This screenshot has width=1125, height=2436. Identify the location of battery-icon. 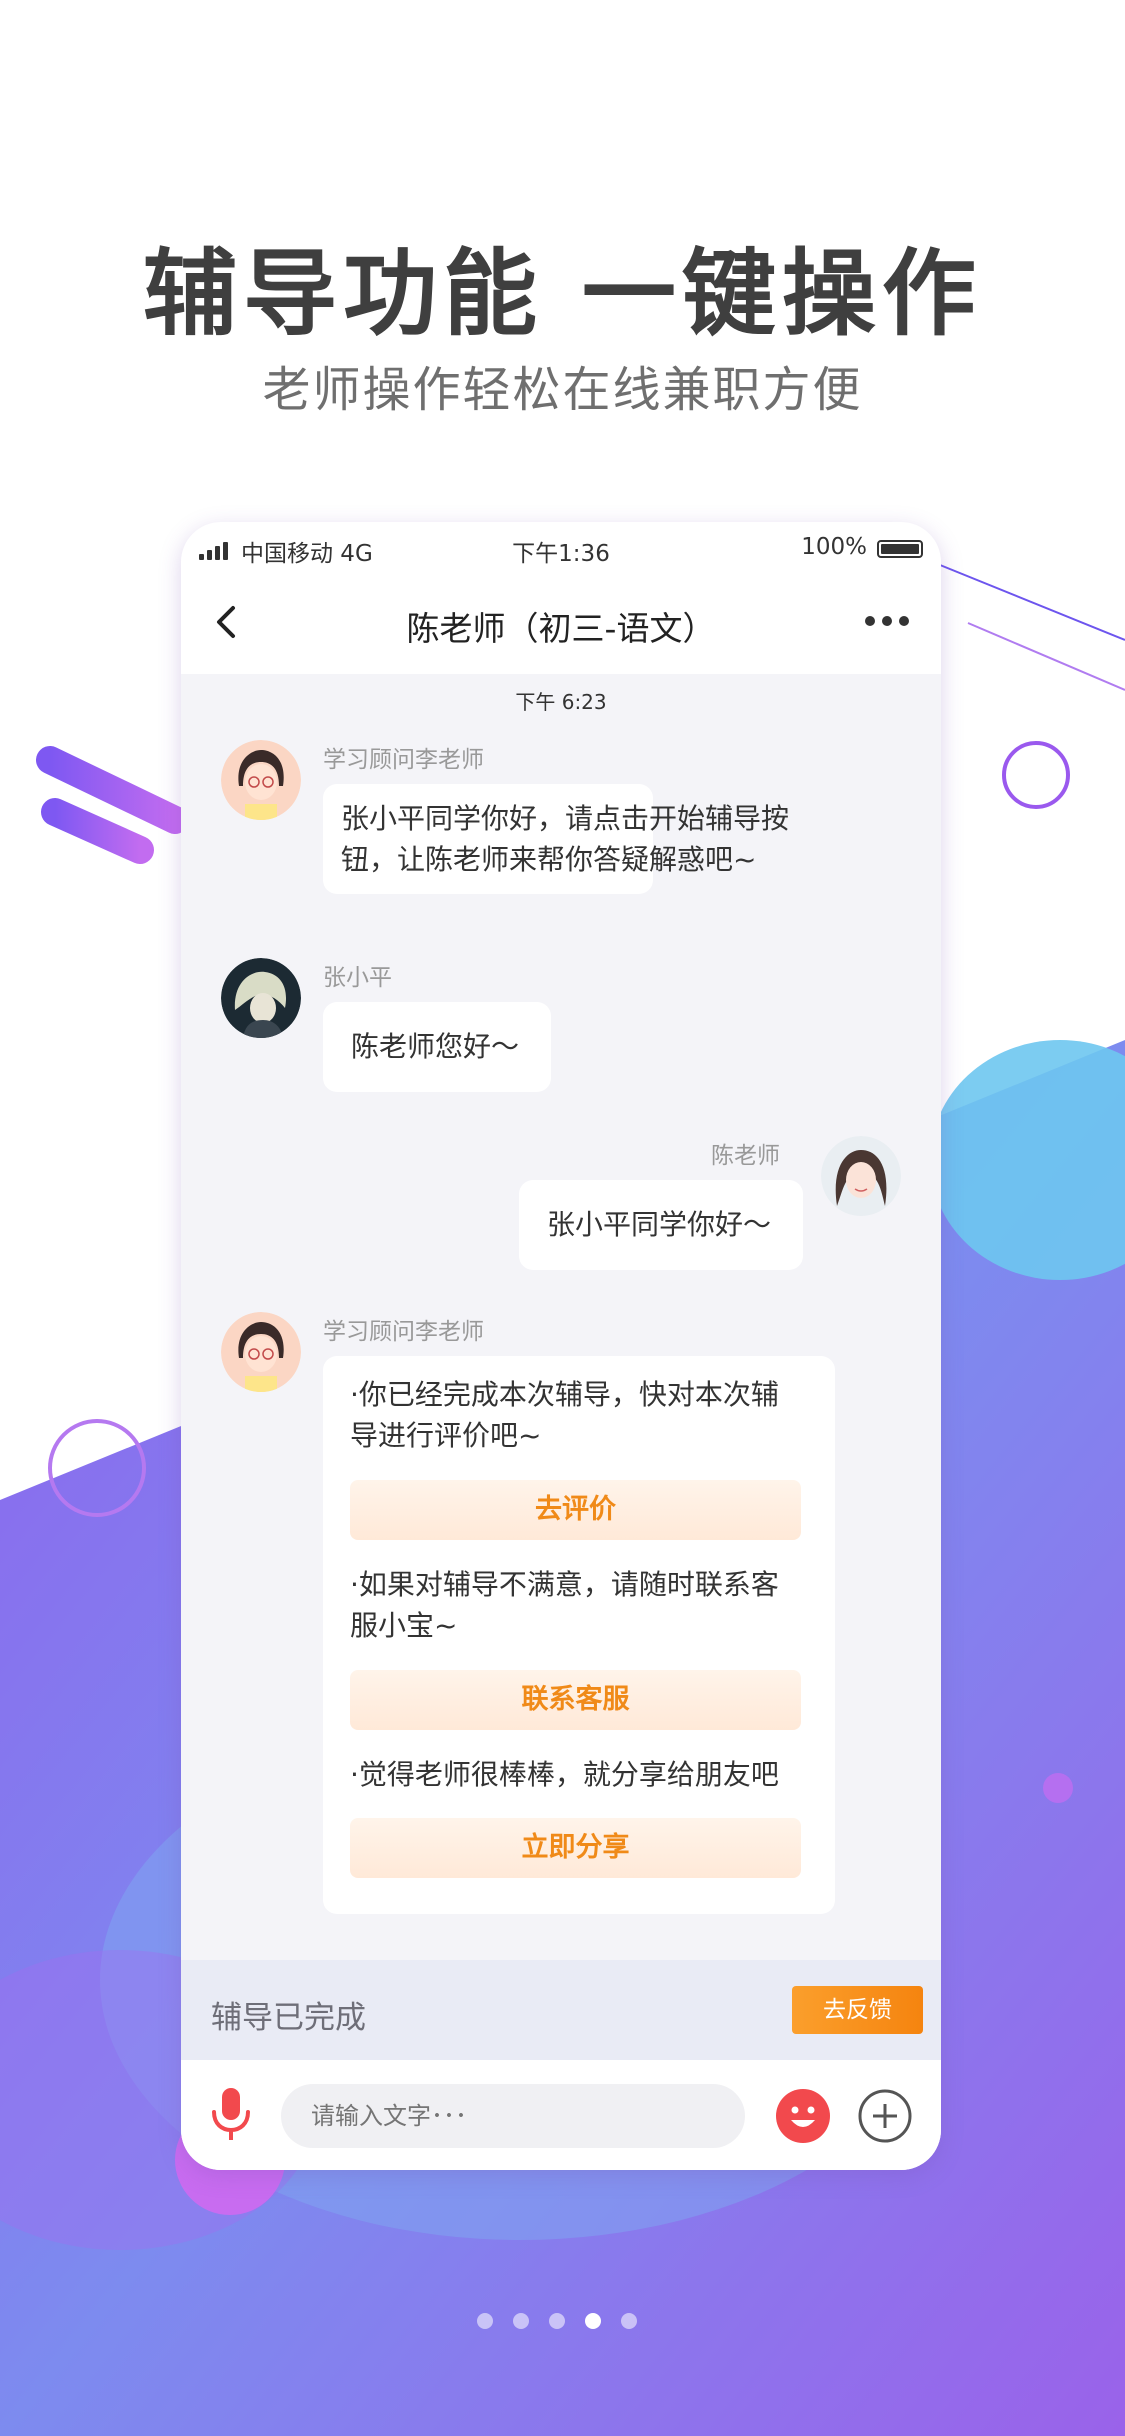
(900, 549).